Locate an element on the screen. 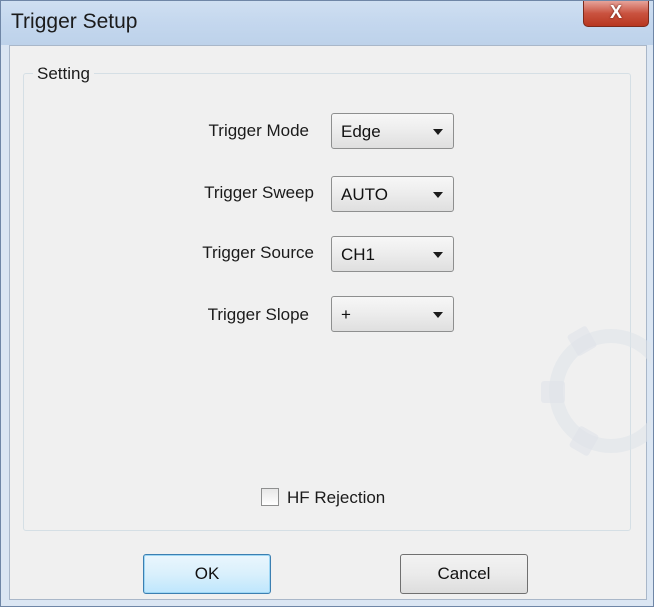 The width and height of the screenshot is (654, 607). close-button: X is located at coordinates (616, 14).